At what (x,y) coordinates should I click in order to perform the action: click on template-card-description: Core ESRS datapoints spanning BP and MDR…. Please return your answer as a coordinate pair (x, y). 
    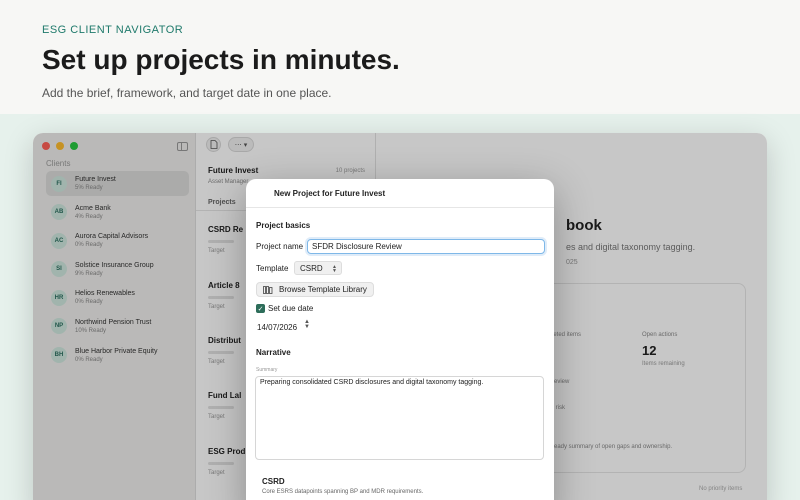
    Looking at the image, I should click on (343, 492).